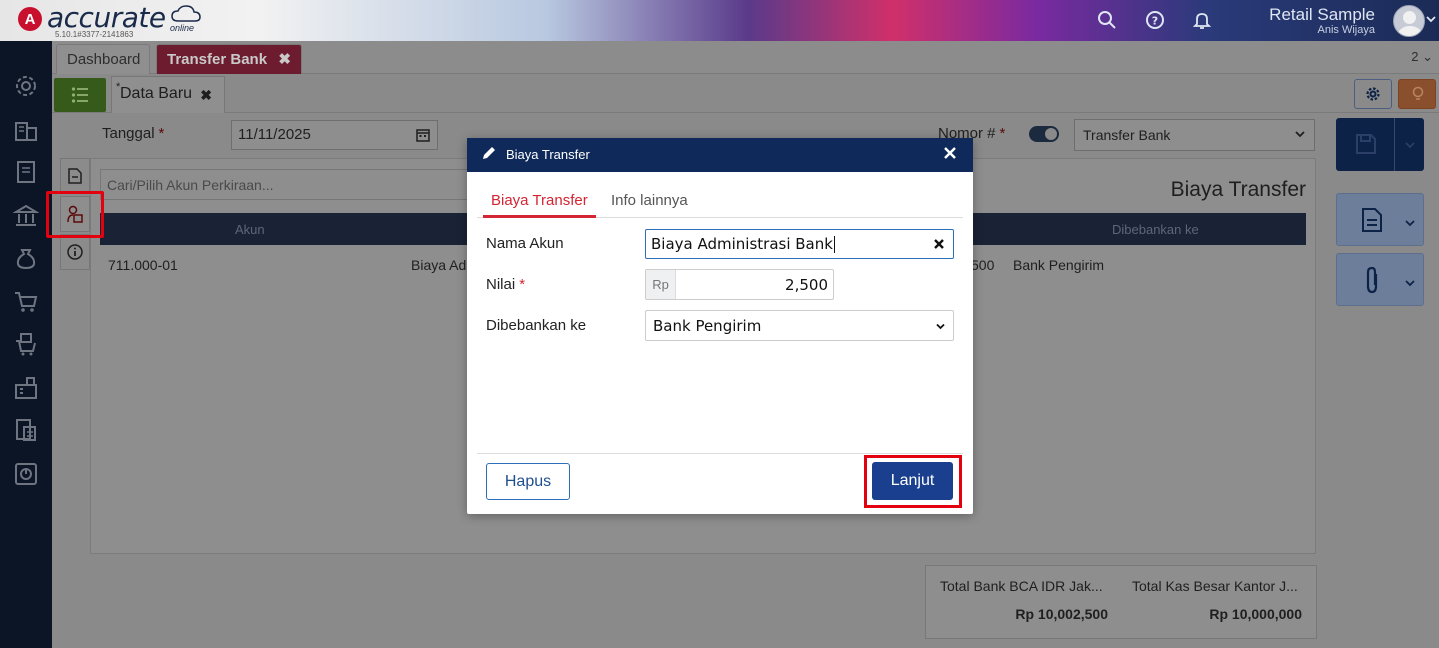 This screenshot has width=1439, height=648. What do you see at coordinates (1194, 135) in the screenshot?
I see `nomor-type-select: Transfer Bank` at bounding box center [1194, 135].